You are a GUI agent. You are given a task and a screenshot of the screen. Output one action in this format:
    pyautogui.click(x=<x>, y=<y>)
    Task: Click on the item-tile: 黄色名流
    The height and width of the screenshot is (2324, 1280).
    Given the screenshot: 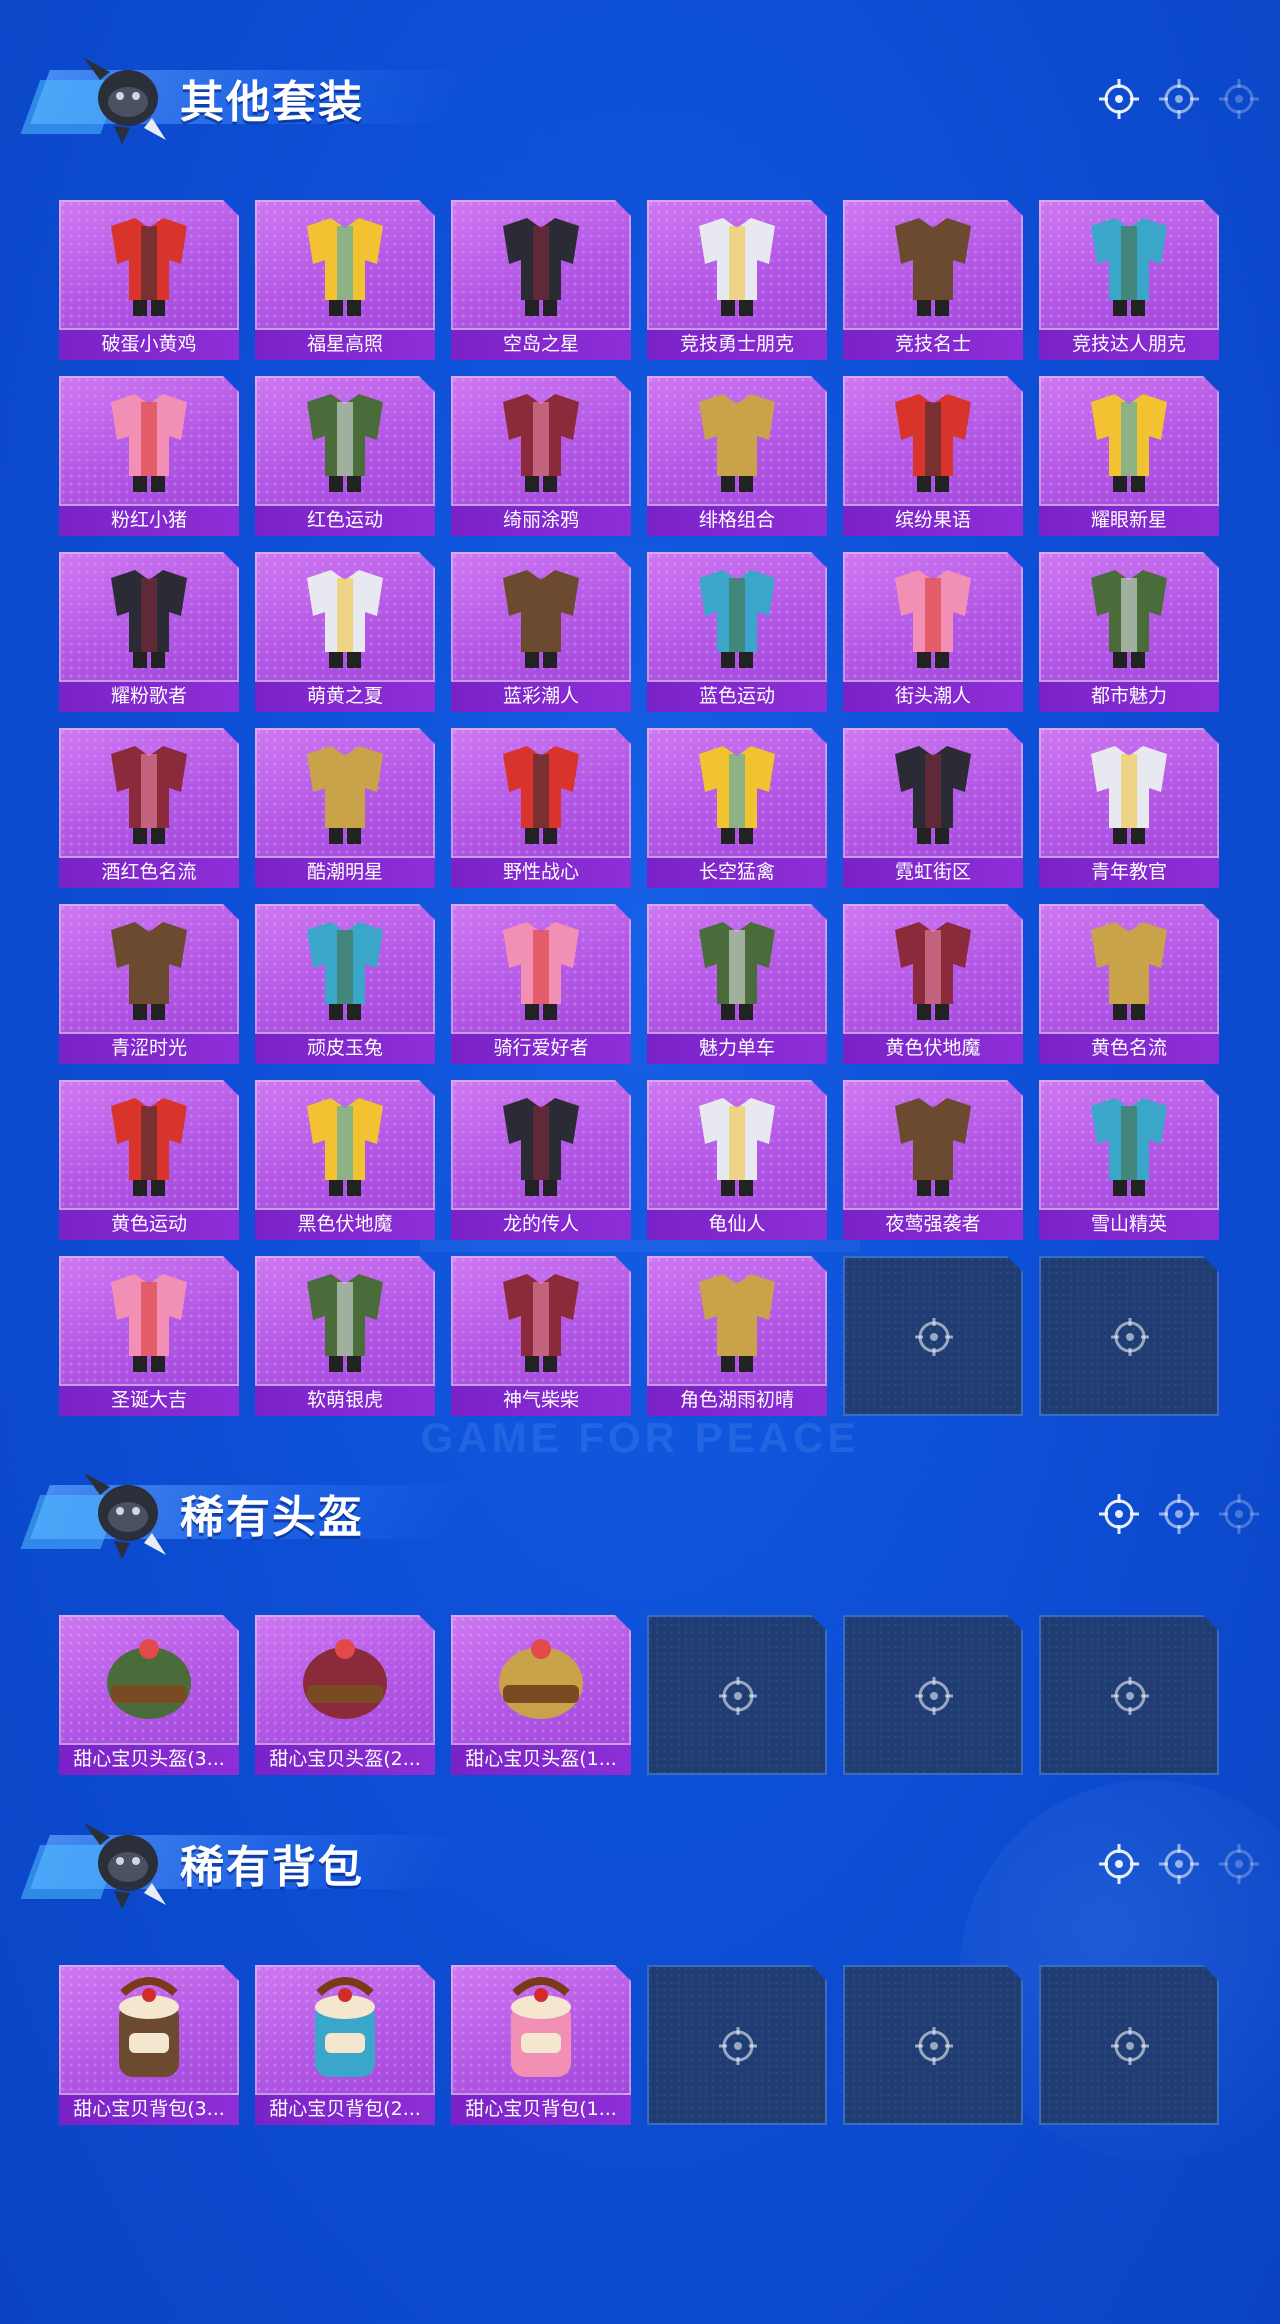 What is the action you would take?
    pyautogui.click(x=1129, y=984)
    